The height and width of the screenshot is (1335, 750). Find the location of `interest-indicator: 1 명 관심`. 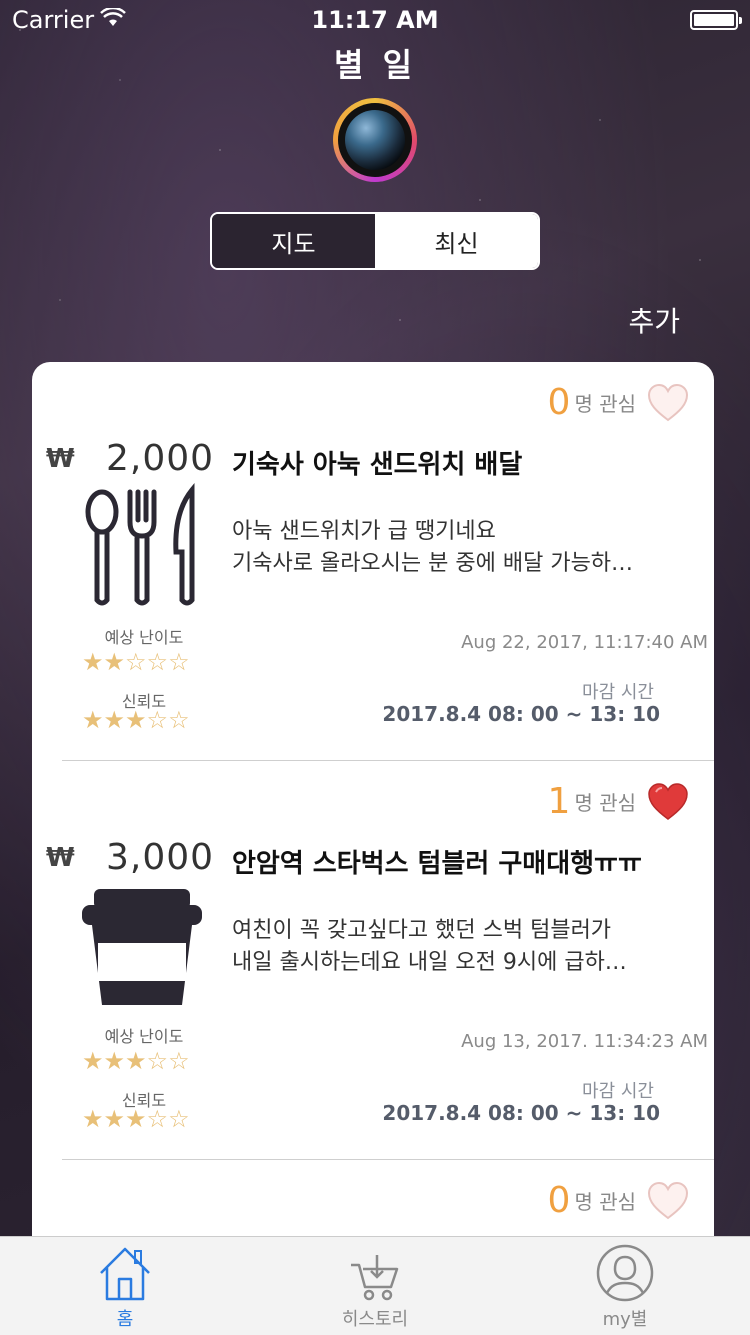

interest-indicator: 1 명 관심 is located at coordinates (619, 801).